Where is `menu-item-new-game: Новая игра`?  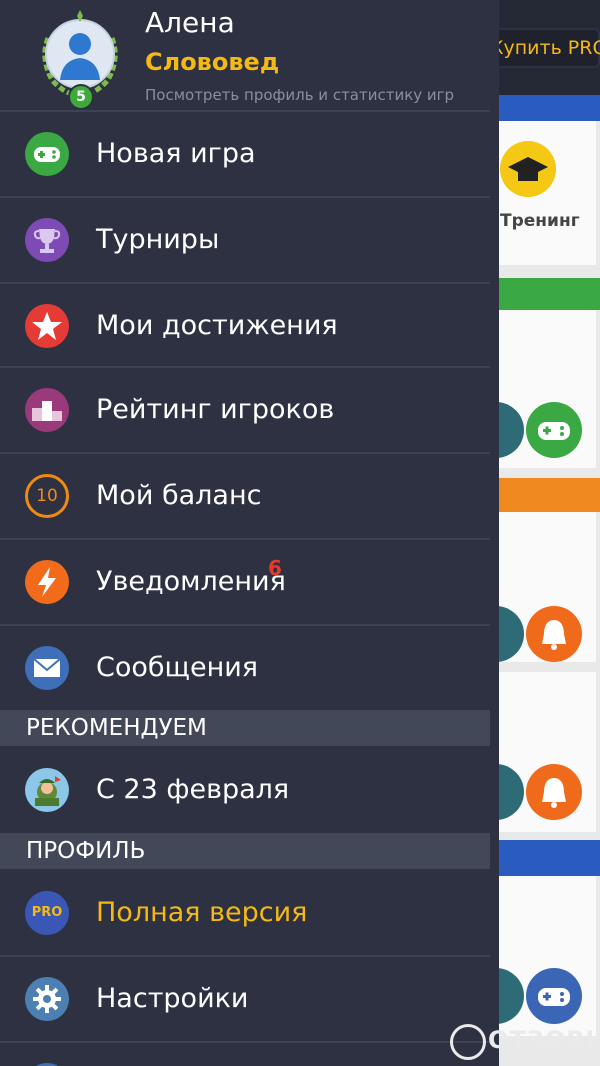
menu-item-new-game: Новая игра is located at coordinates (245, 154).